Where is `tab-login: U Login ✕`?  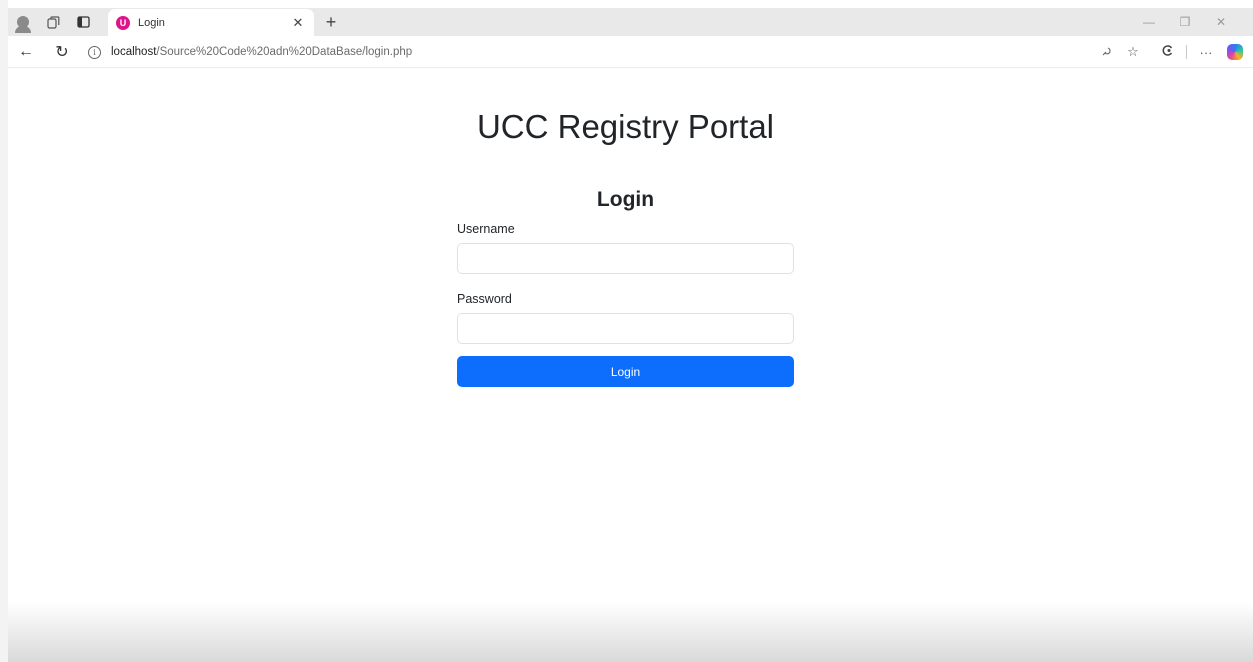
tab-login: U Login ✕ is located at coordinates (211, 22).